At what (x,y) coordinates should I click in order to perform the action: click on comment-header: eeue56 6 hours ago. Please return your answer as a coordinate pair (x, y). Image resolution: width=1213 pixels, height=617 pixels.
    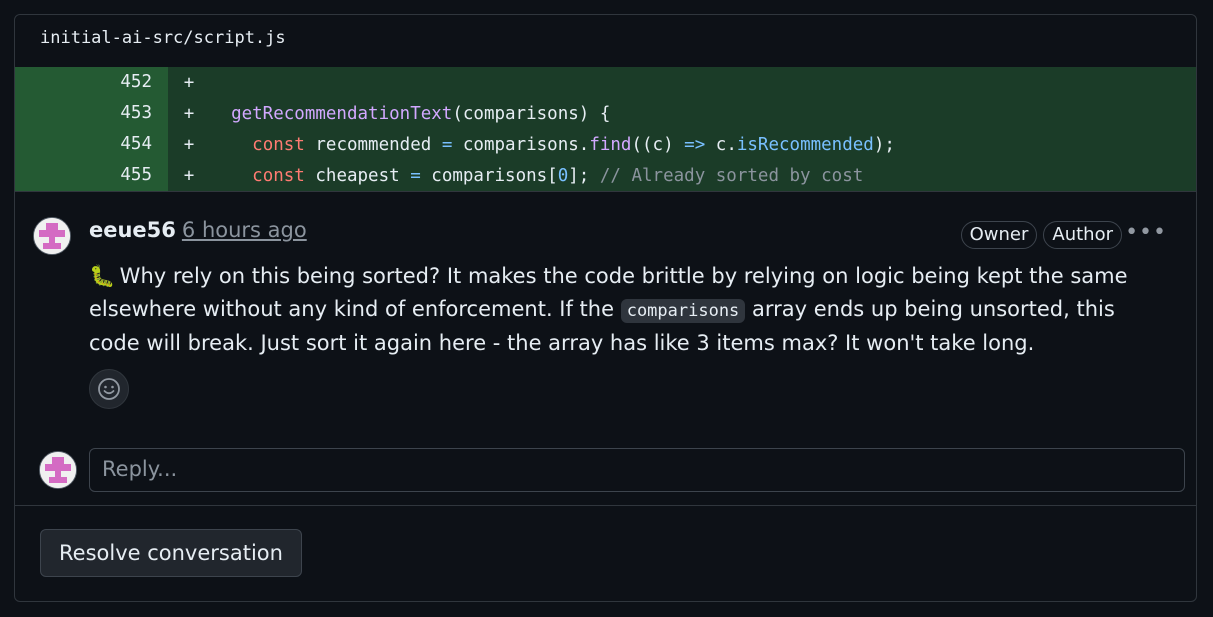
    Looking at the image, I should click on (198, 230).